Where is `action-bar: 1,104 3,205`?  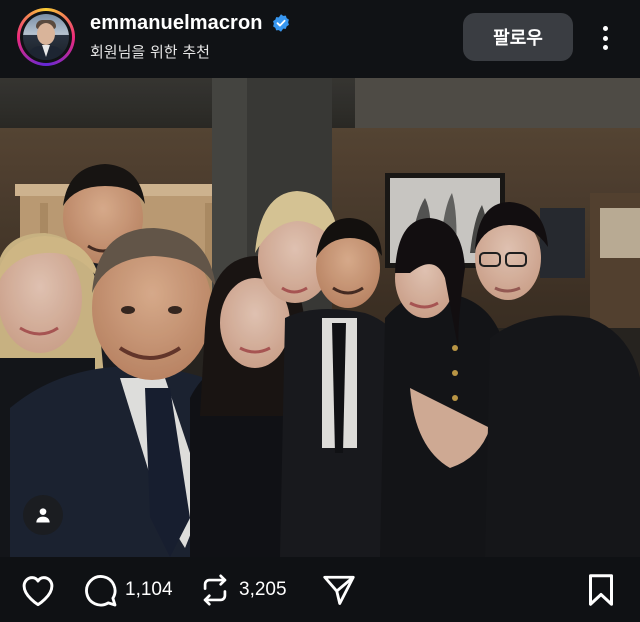
action-bar: 1,104 3,205 is located at coordinates (320, 589).